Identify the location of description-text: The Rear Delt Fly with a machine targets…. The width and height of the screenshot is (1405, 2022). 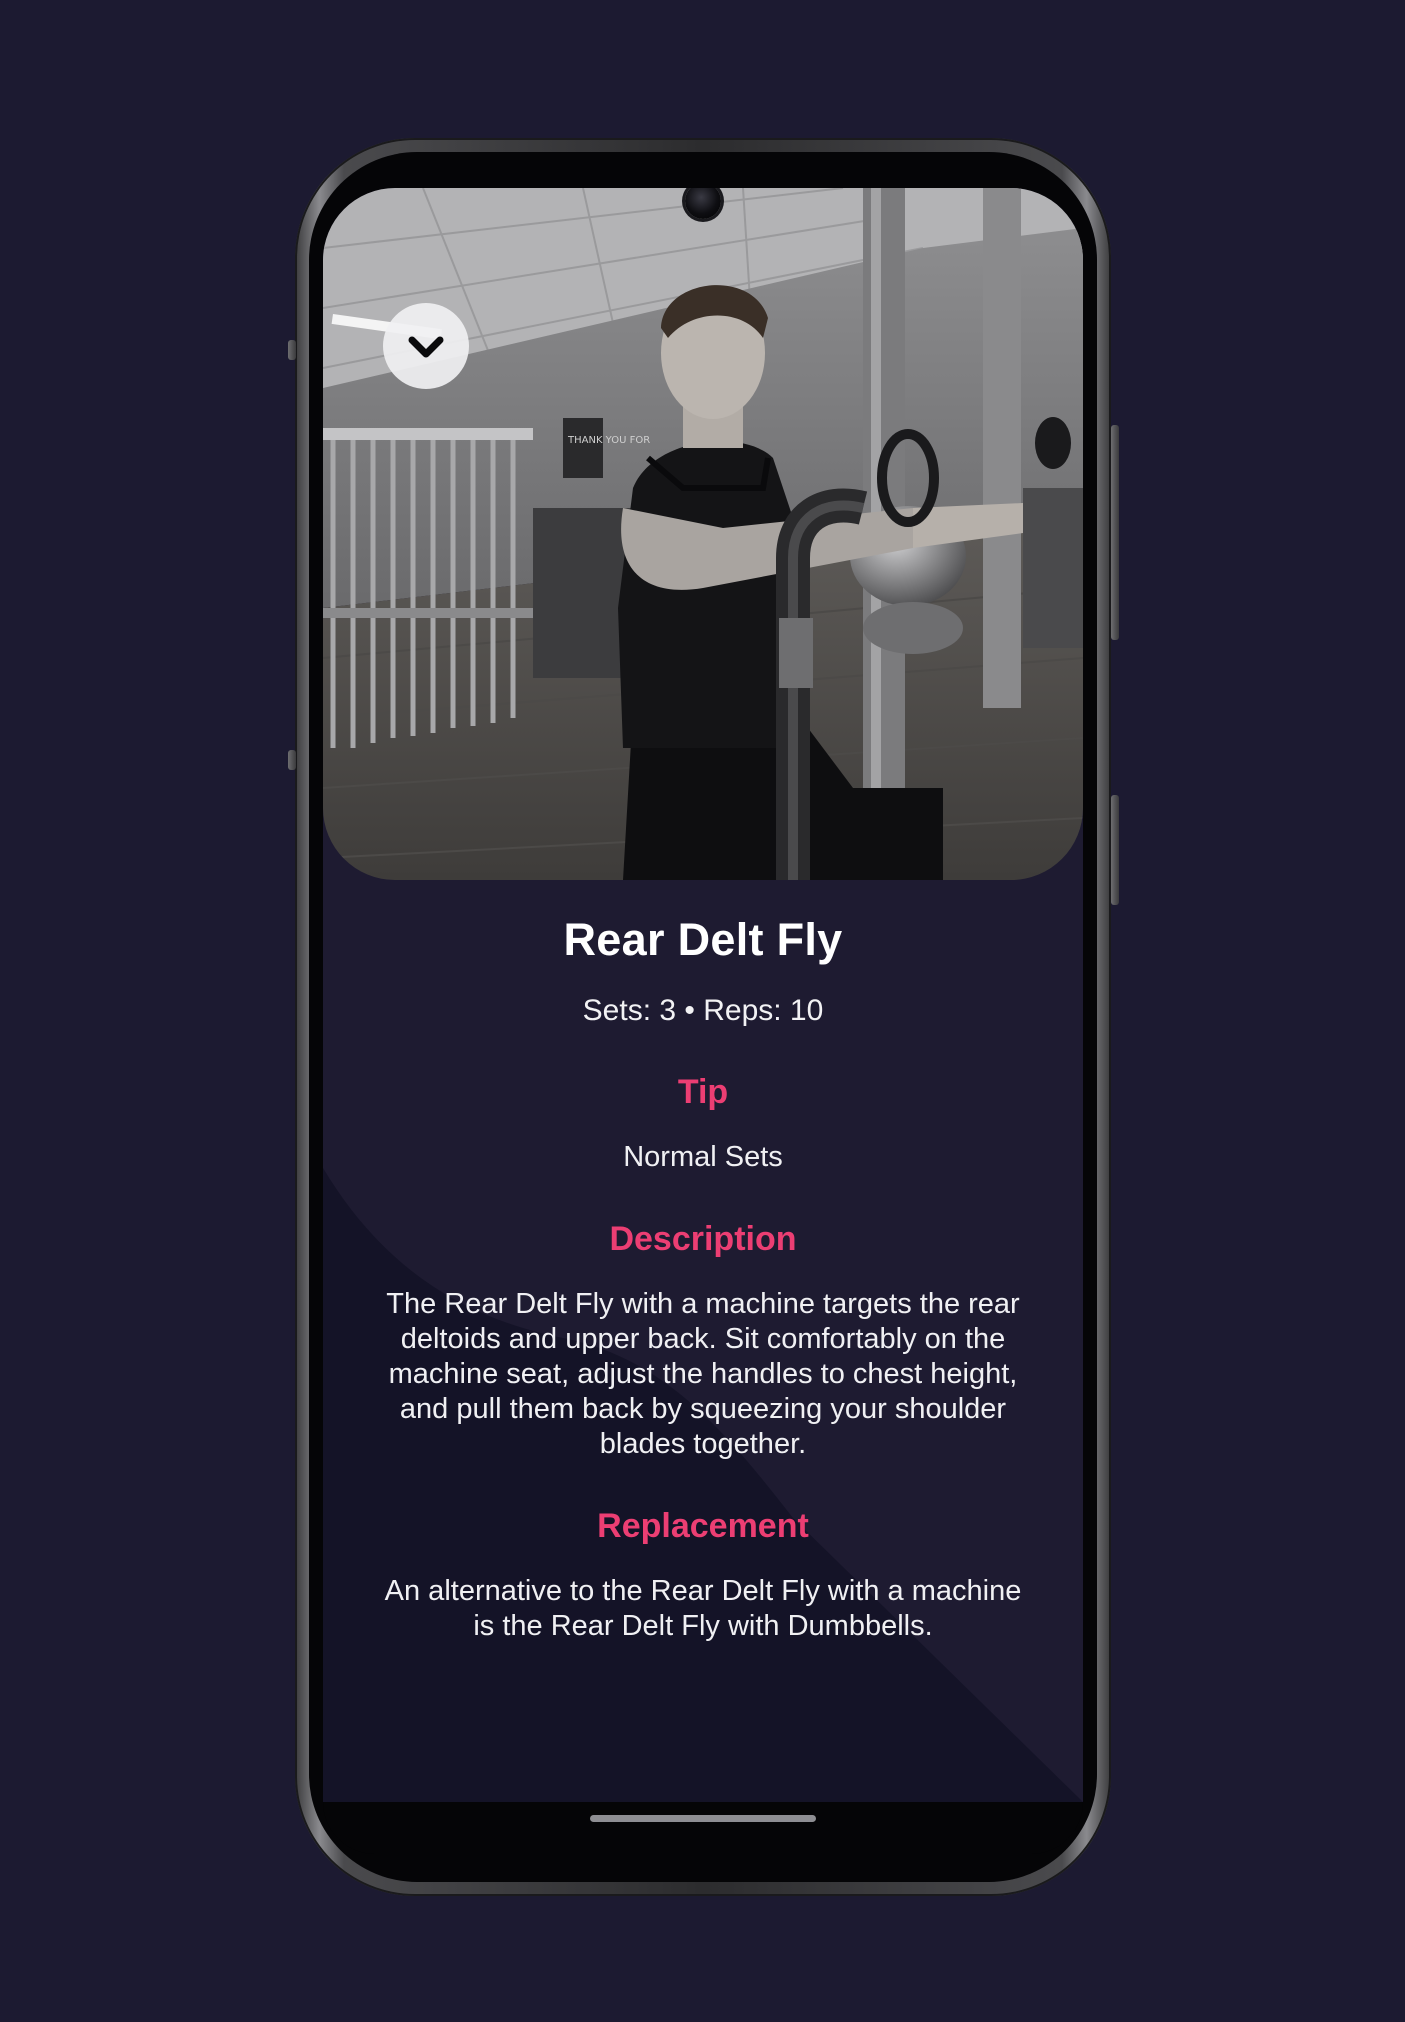
(703, 1374).